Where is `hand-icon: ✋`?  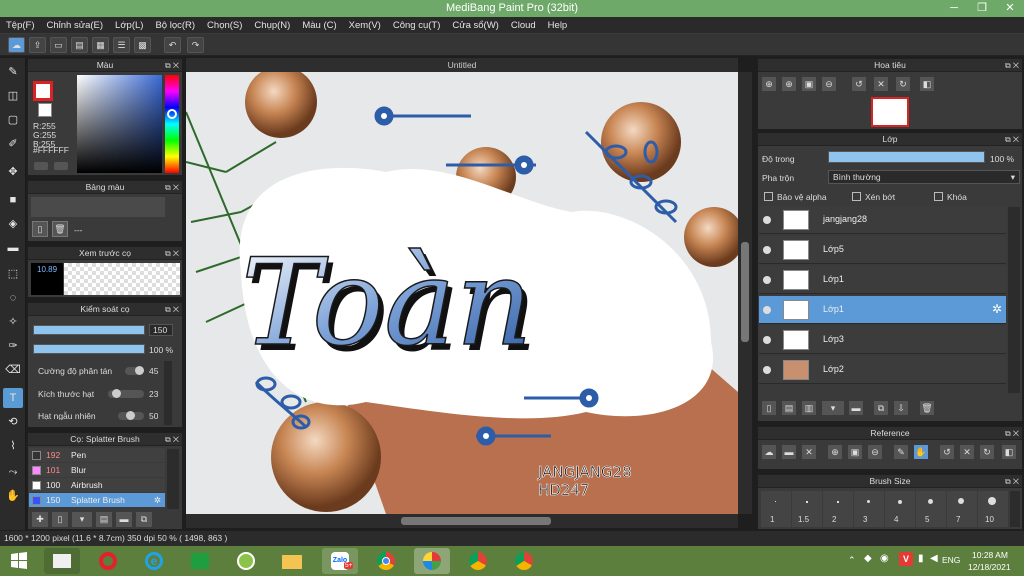 hand-icon: ✋ is located at coordinates (921, 452).